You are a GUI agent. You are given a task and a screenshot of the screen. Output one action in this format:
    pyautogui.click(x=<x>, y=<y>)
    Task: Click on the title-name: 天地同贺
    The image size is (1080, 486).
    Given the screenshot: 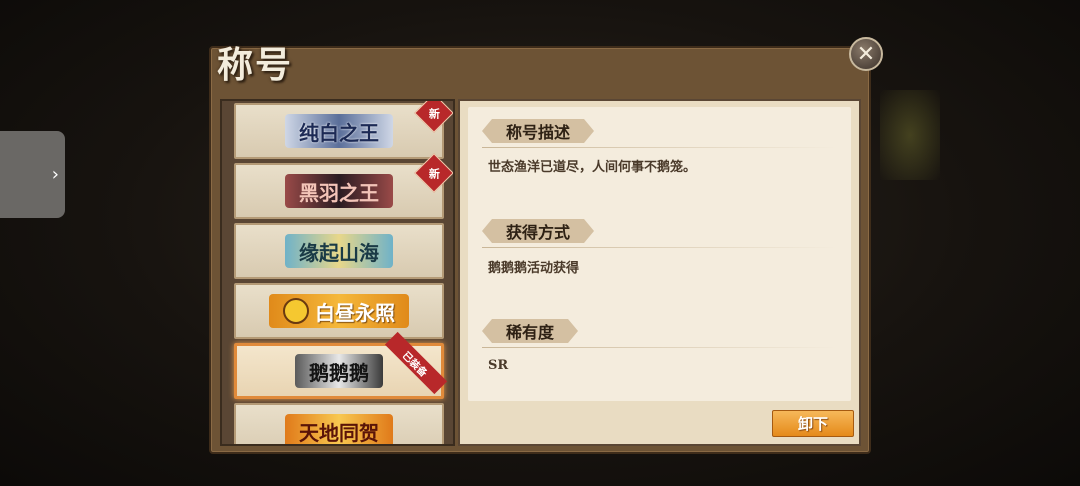 What is the action you would take?
    pyautogui.click(x=339, y=432)
    